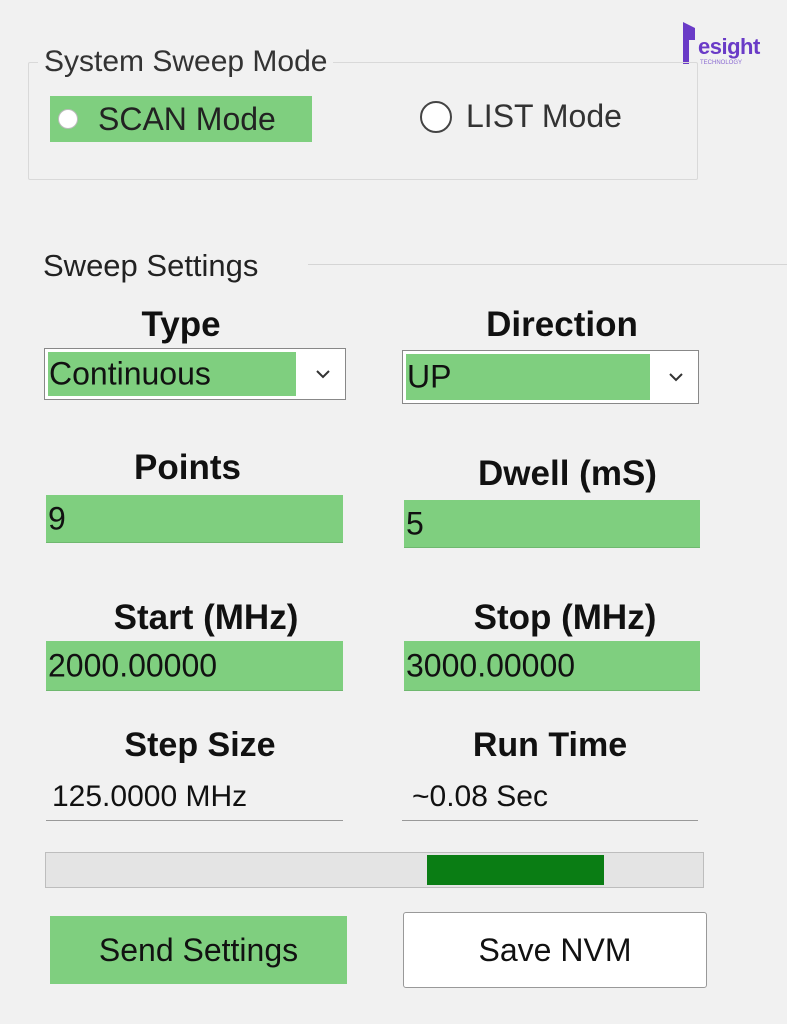  I want to click on list-mode-radio: LIST Mode, so click(521, 116).